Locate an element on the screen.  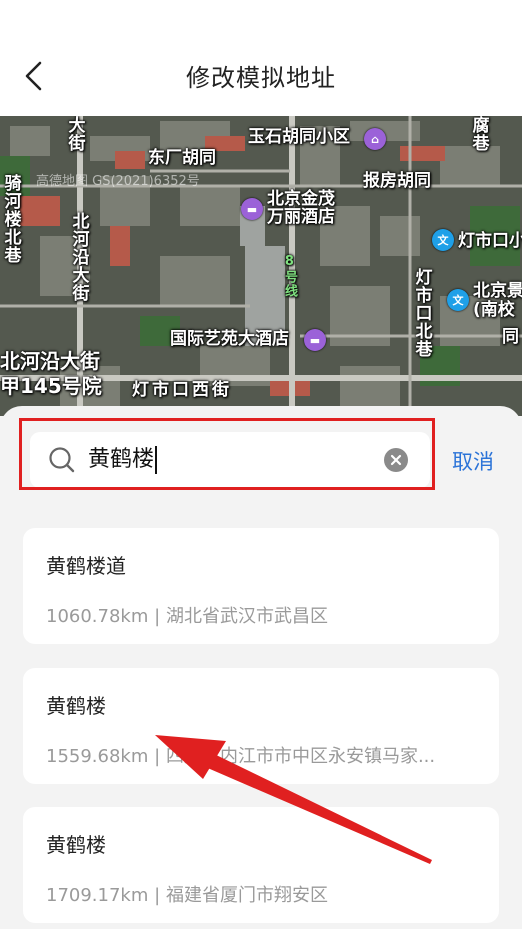
top-bar: 修改模拟地址 is located at coordinates (261, 58).